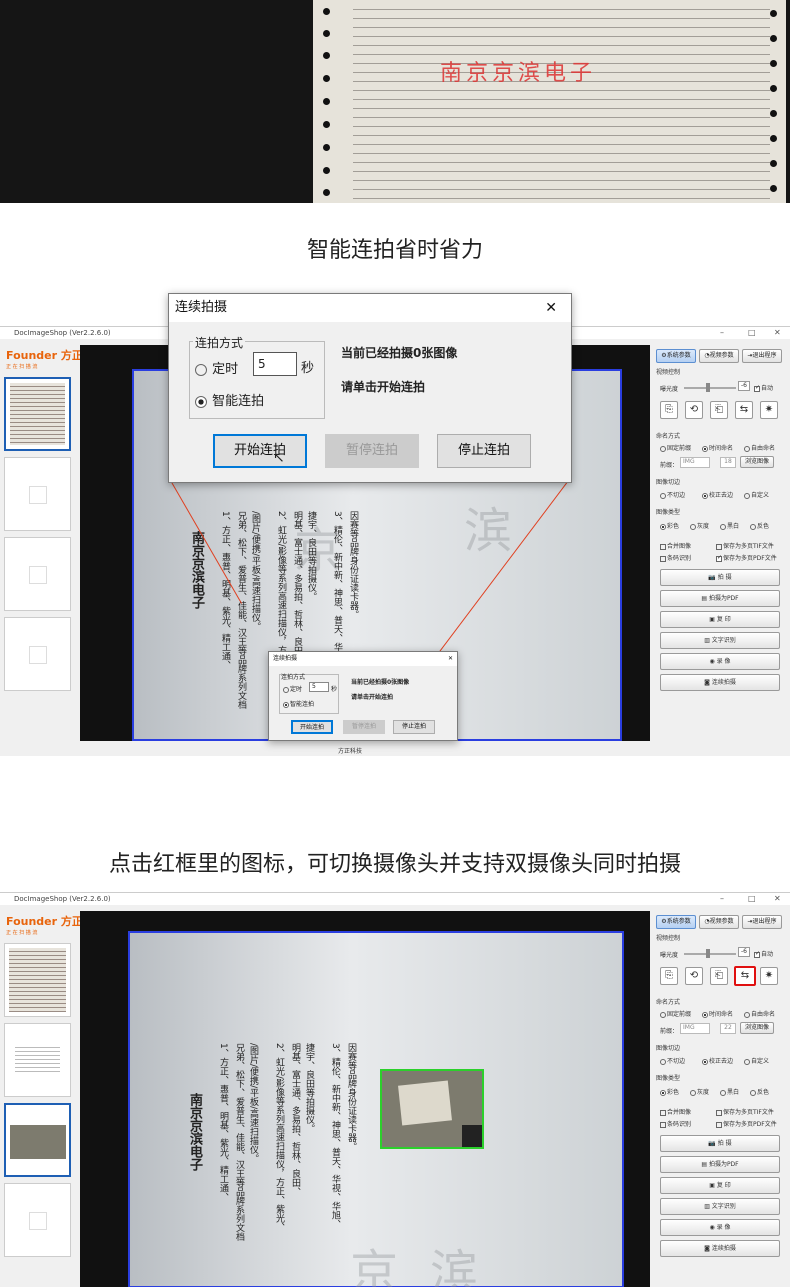  I want to click on secondary-camera-view, so click(432, 1109).